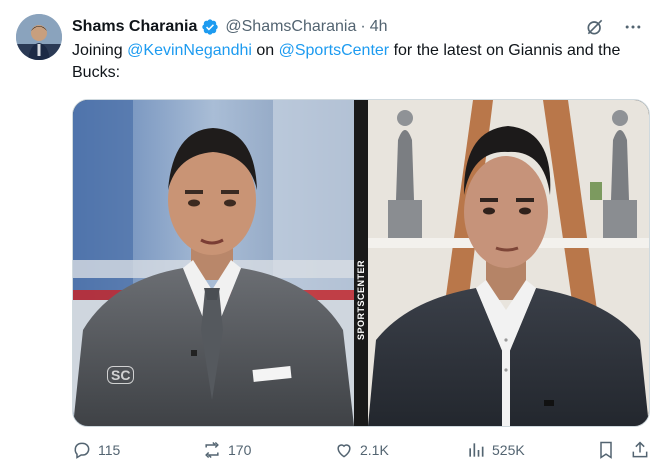 The image size is (660, 468). I want to click on like-icon, so click(344, 451).